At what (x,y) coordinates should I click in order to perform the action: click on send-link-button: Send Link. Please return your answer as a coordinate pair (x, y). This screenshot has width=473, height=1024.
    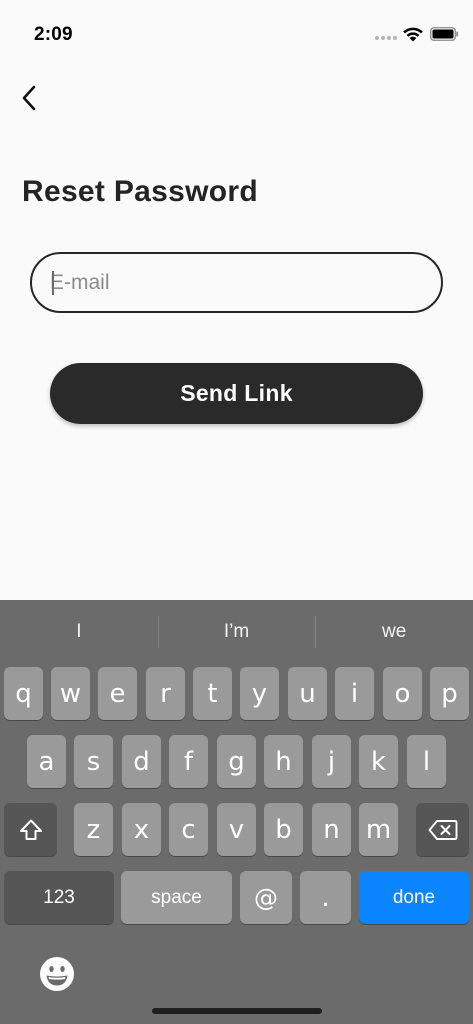
    Looking at the image, I should click on (236, 393).